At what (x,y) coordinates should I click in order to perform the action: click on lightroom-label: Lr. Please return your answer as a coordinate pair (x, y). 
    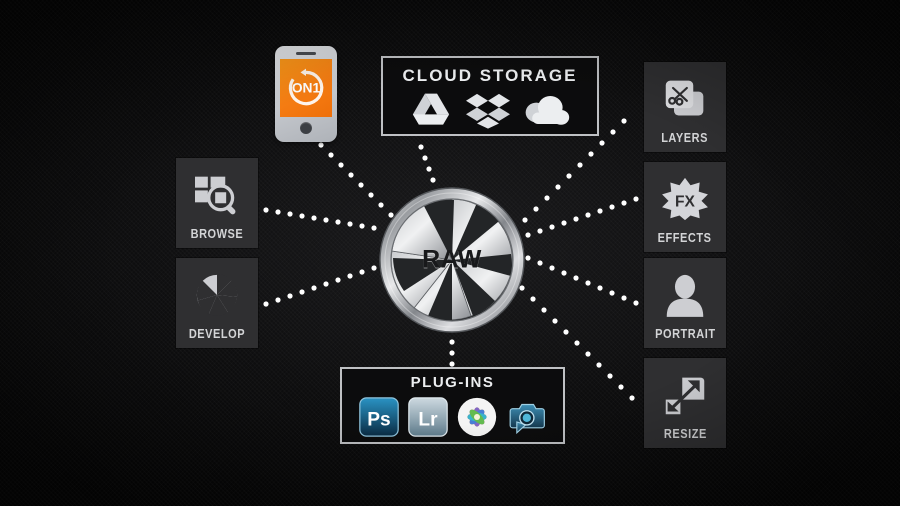
    Looking at the image, I should click on (428, 419).